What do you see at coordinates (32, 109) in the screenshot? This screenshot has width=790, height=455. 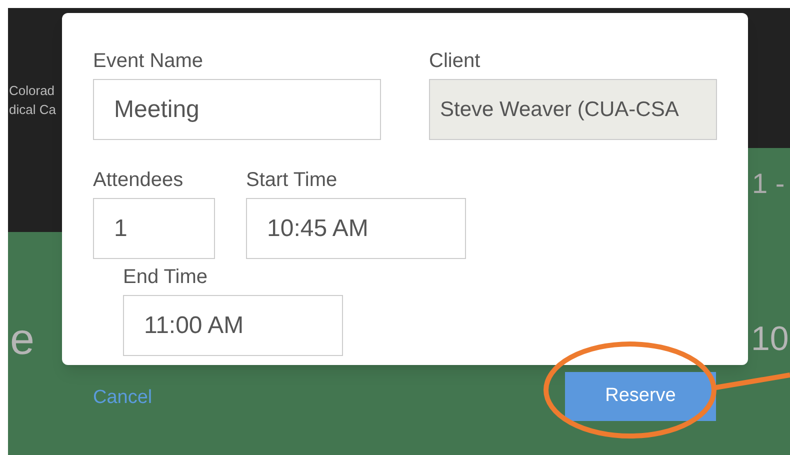 I see `background-text: dical Ca` at bounding box center [32, 109].